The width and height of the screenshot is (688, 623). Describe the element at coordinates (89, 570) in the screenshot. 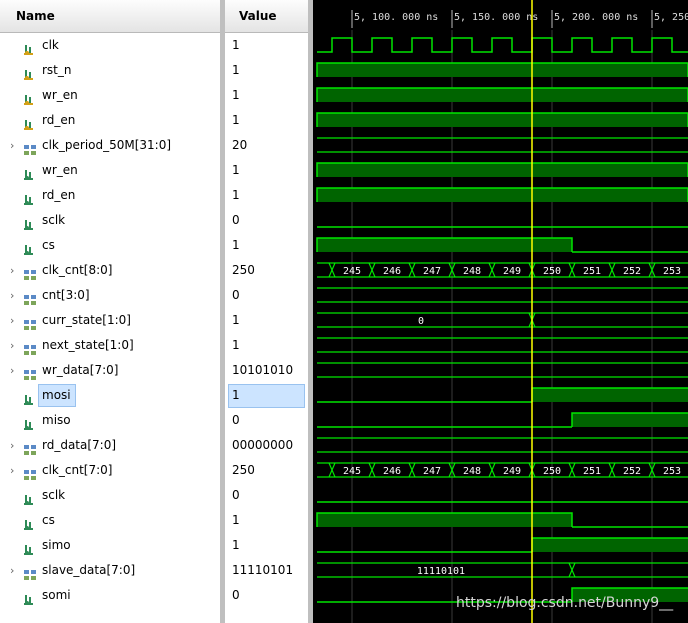

I see `signal-name: slave_data[7:0]` at that location.